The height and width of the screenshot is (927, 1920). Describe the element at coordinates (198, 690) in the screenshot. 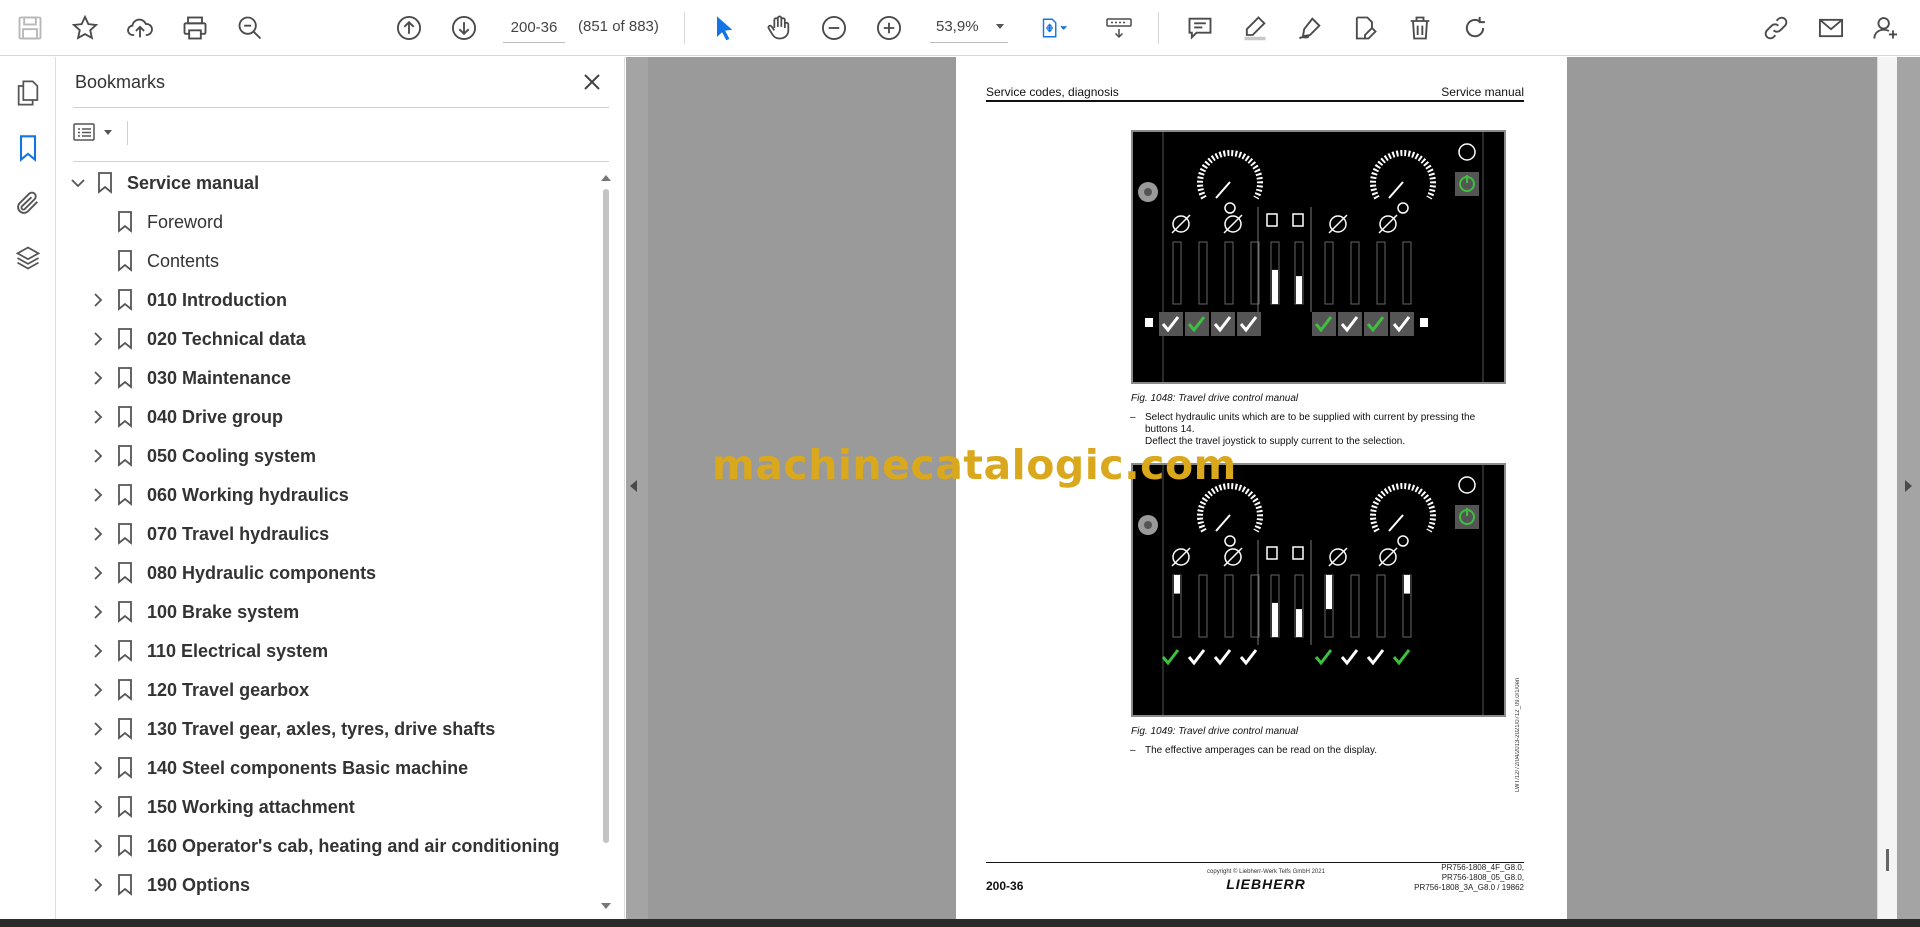

I see `bookmark-item: 120 Travel gearbox` at that location.